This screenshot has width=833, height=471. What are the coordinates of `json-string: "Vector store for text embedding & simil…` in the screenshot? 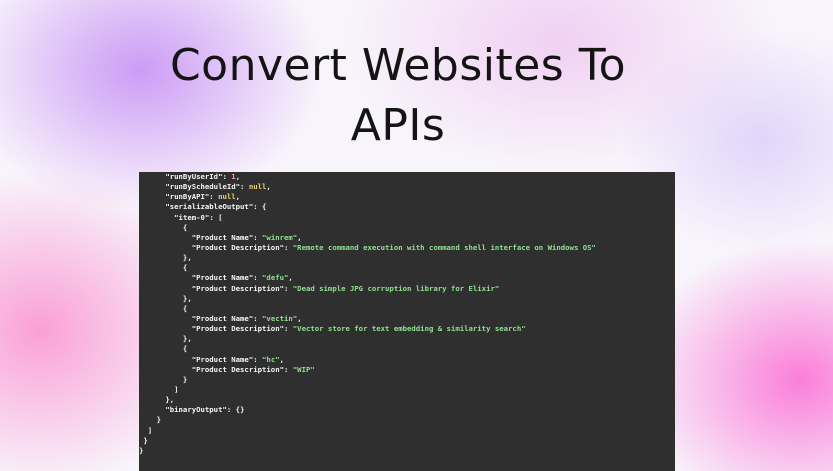 It's located at (409, 329).